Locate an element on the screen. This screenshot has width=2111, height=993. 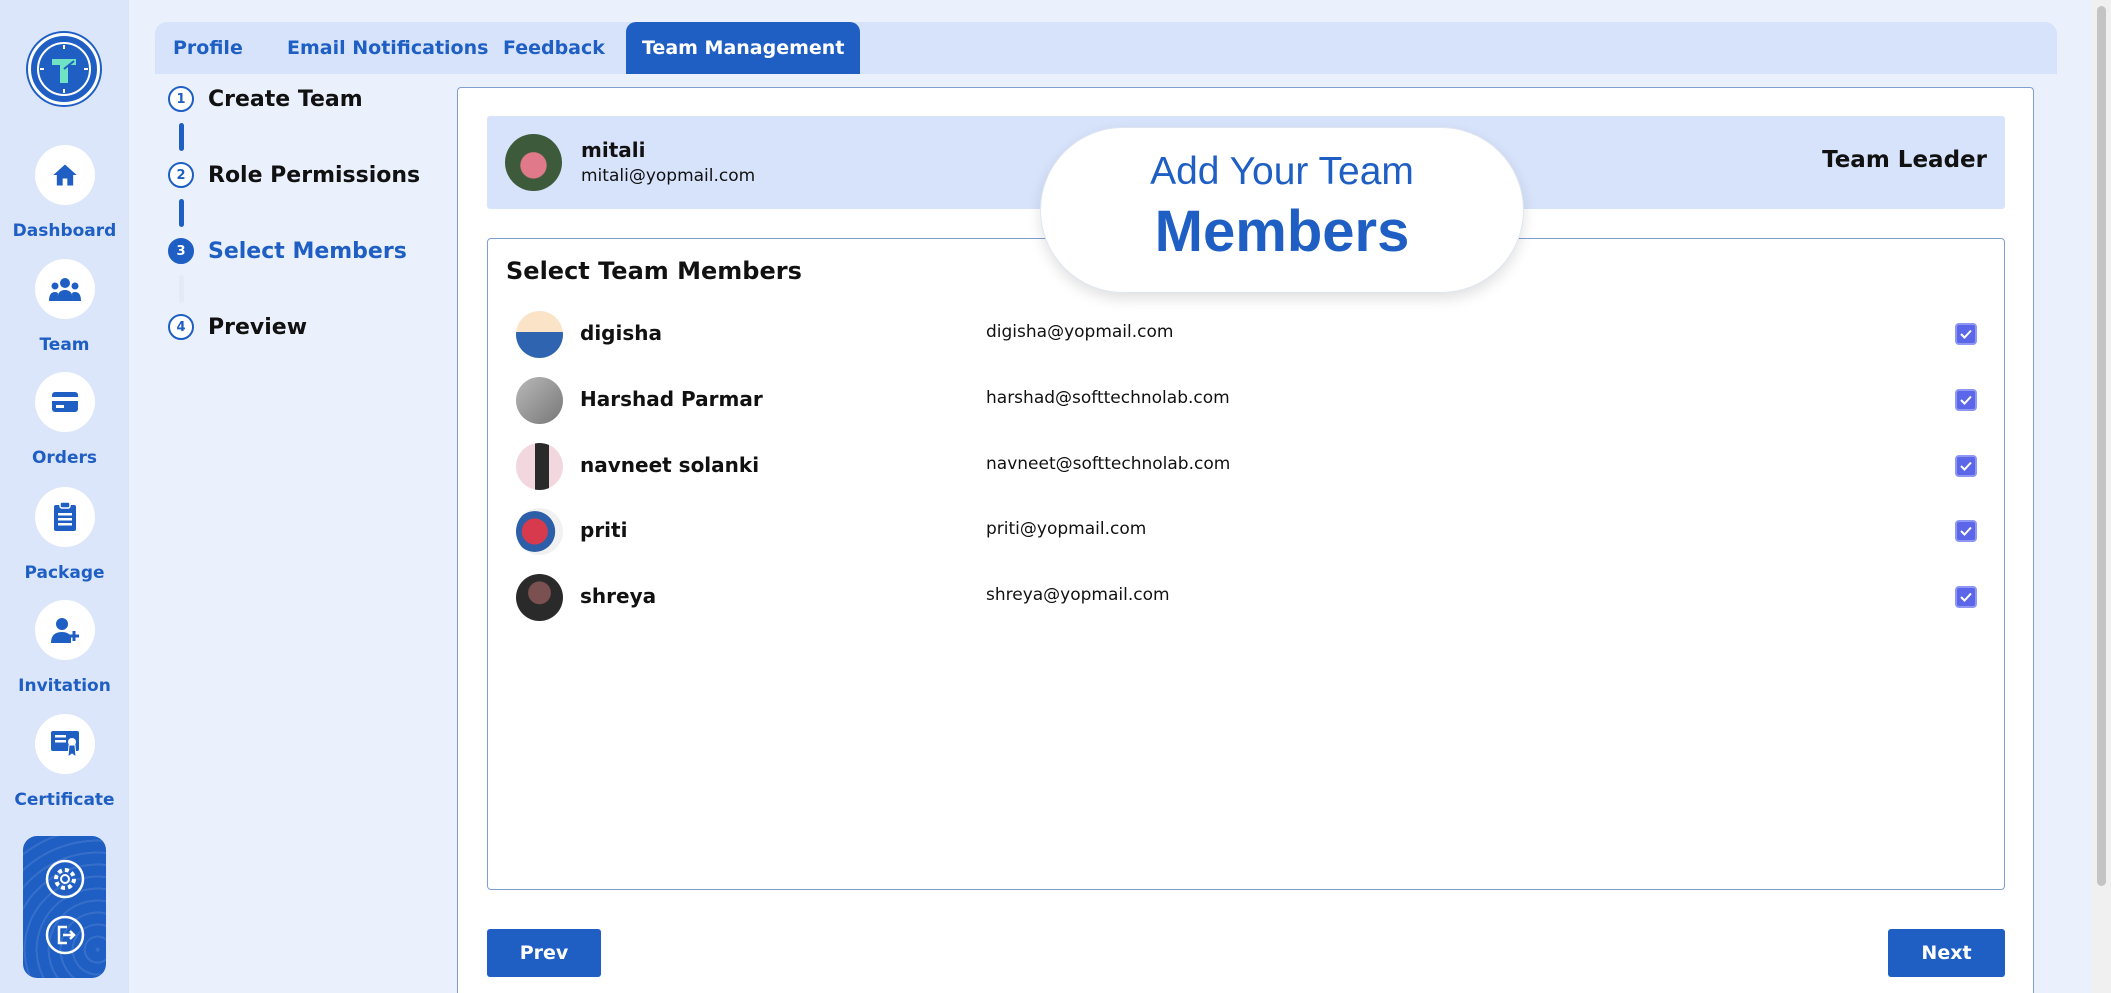
step-role-permissions: 2 Role Permissions is located at coordinates (294, 175).